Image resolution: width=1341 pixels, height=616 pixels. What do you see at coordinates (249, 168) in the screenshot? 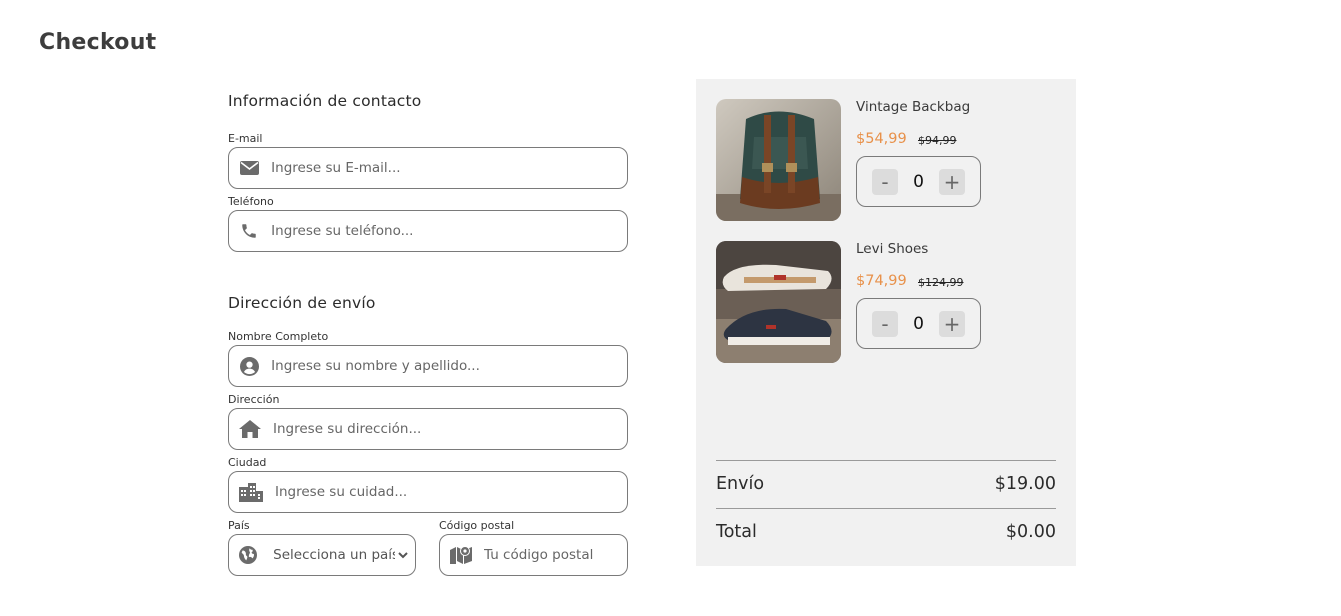
I see `envelope-icon` at bounding box center [249, 168].